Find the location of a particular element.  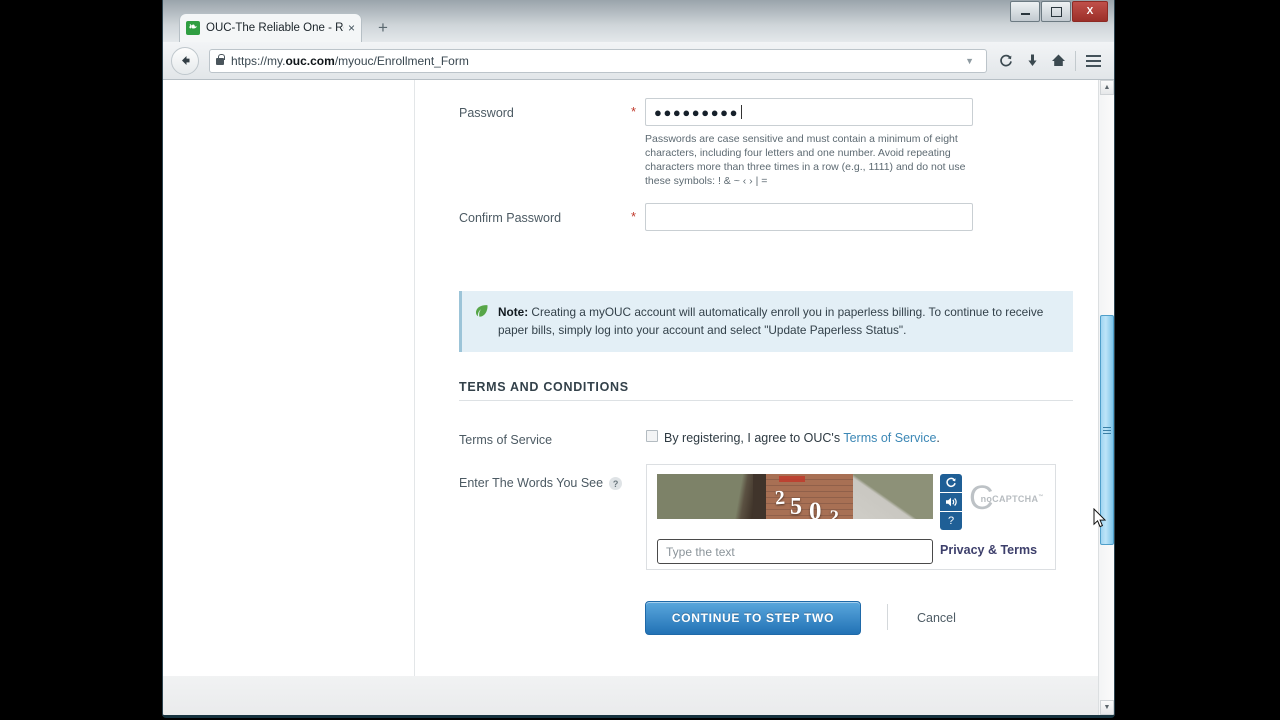

download-button is located at coordinates (1032, 61).